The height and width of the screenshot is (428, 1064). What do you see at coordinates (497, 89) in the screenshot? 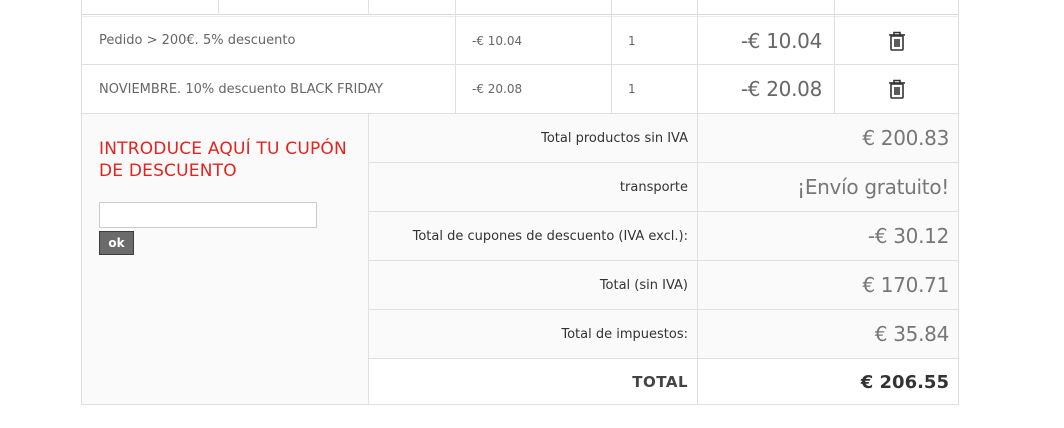
I see `discount-unit-price: -€ 20.08` at bounding box center [497, 89].